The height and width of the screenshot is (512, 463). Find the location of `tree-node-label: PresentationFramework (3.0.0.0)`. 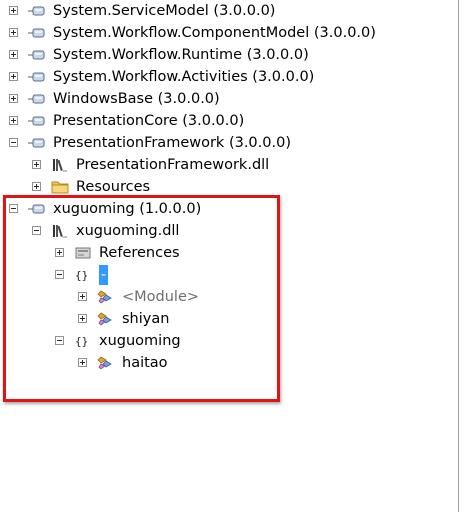

tree-node-label: PresentationFramework (3.0.0.0) is located at coordinates (172, 143).